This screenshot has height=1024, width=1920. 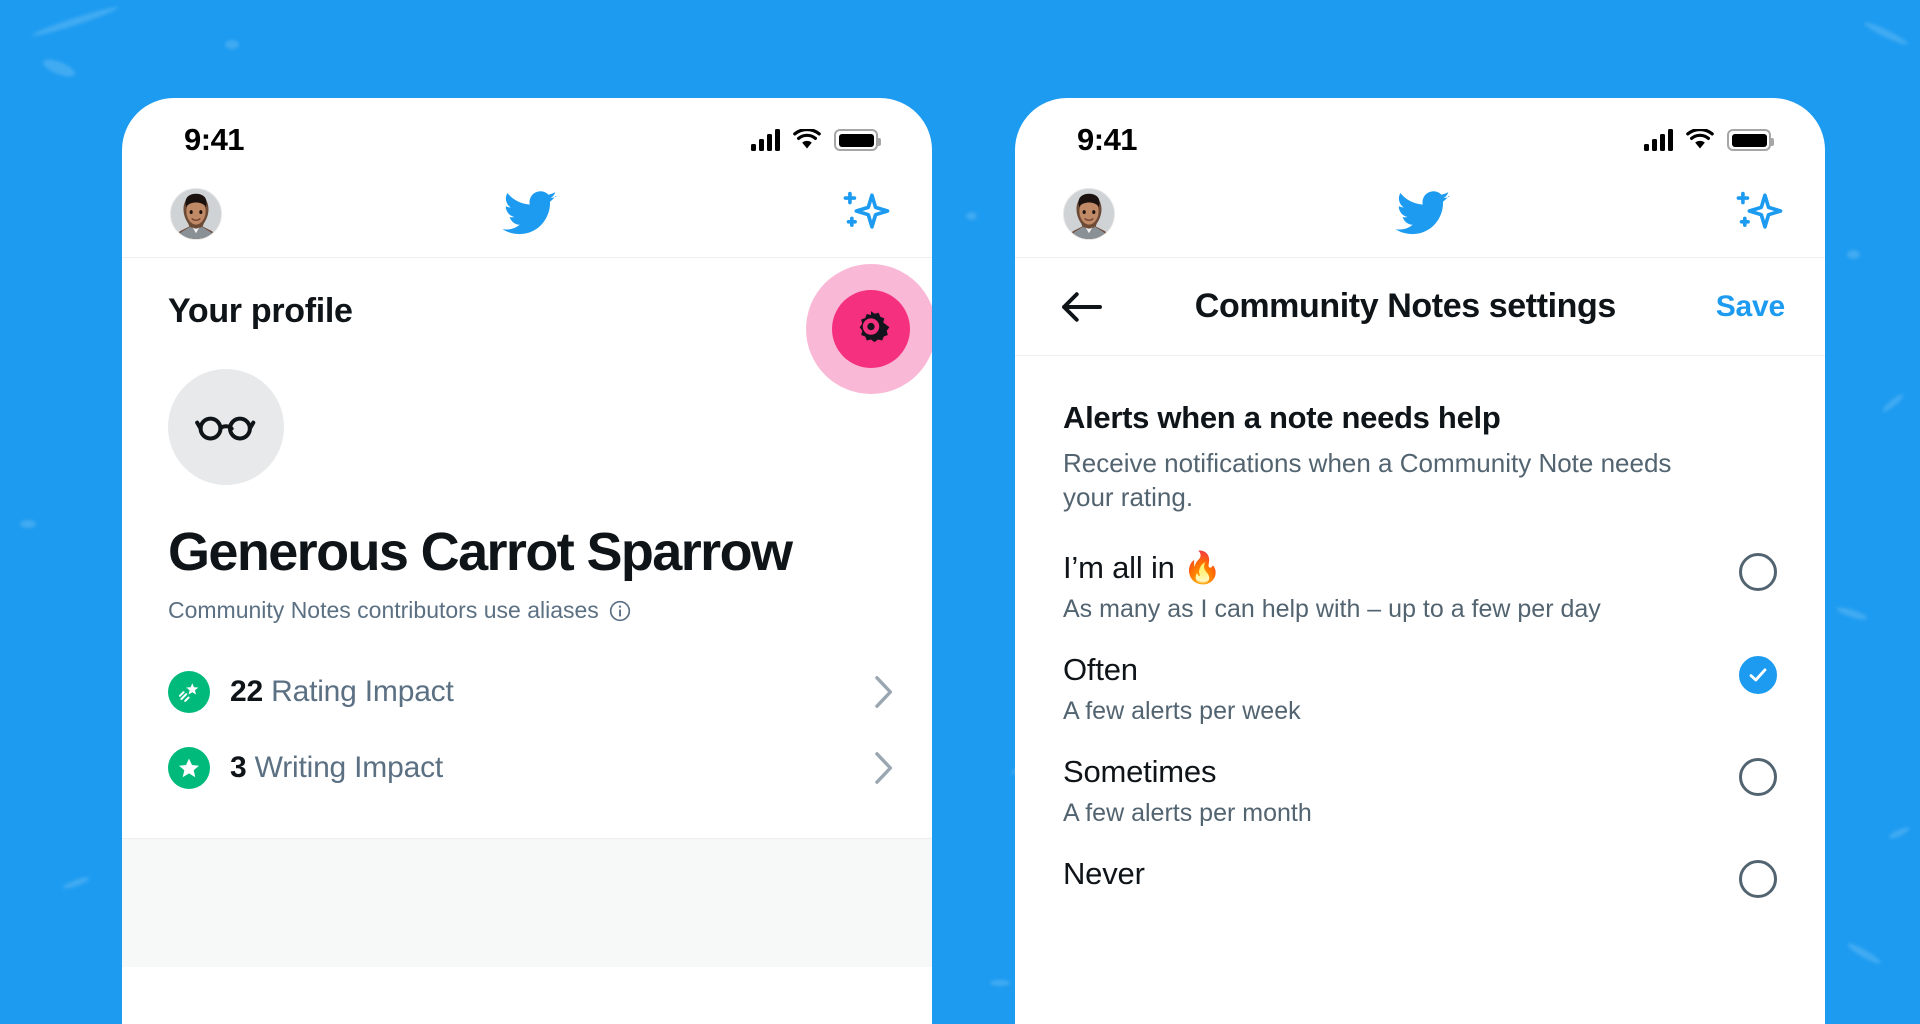 I want to click on check-icon, so click(x=1758, y=675).